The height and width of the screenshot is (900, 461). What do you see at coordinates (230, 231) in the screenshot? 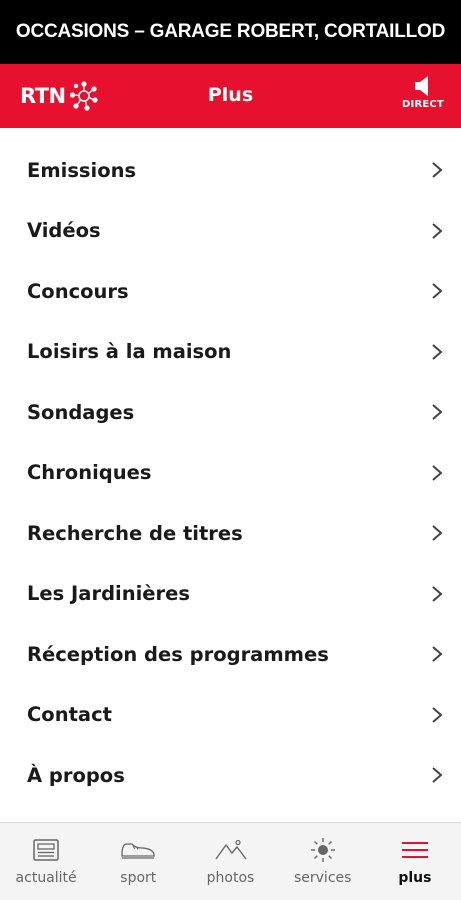
I see `menu-item-videos: Vidéos` at bounding box center [230, 231].